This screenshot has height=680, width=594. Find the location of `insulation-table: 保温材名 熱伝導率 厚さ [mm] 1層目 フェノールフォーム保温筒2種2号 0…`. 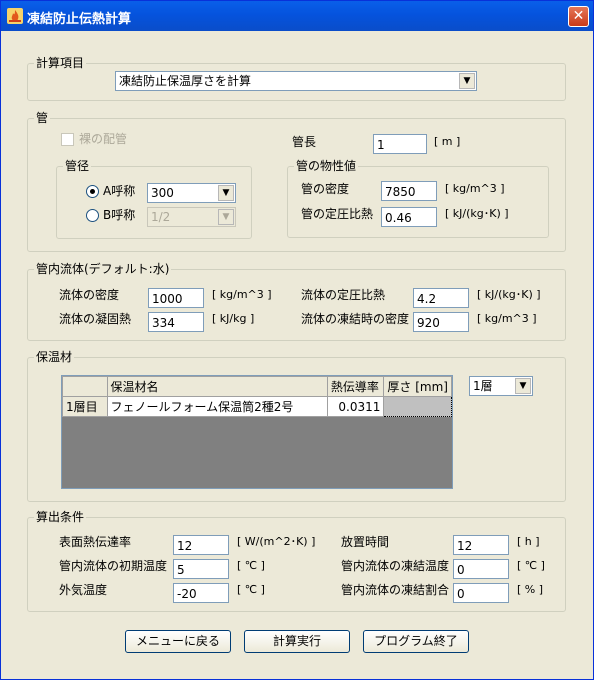

insulation-table: 保温材名 熱伝導率 厚さ [mm] 1層目 フェノールフォーム保温筒2種2号 0… is located at coordinates (257, 396).